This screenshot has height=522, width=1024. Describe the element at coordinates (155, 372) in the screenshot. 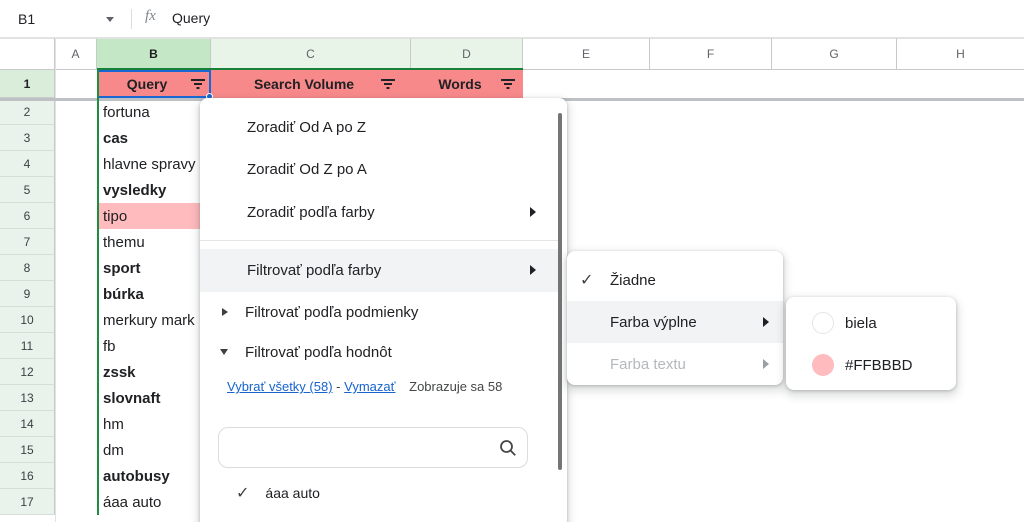

I see `cell-b12: zssk` at that location.